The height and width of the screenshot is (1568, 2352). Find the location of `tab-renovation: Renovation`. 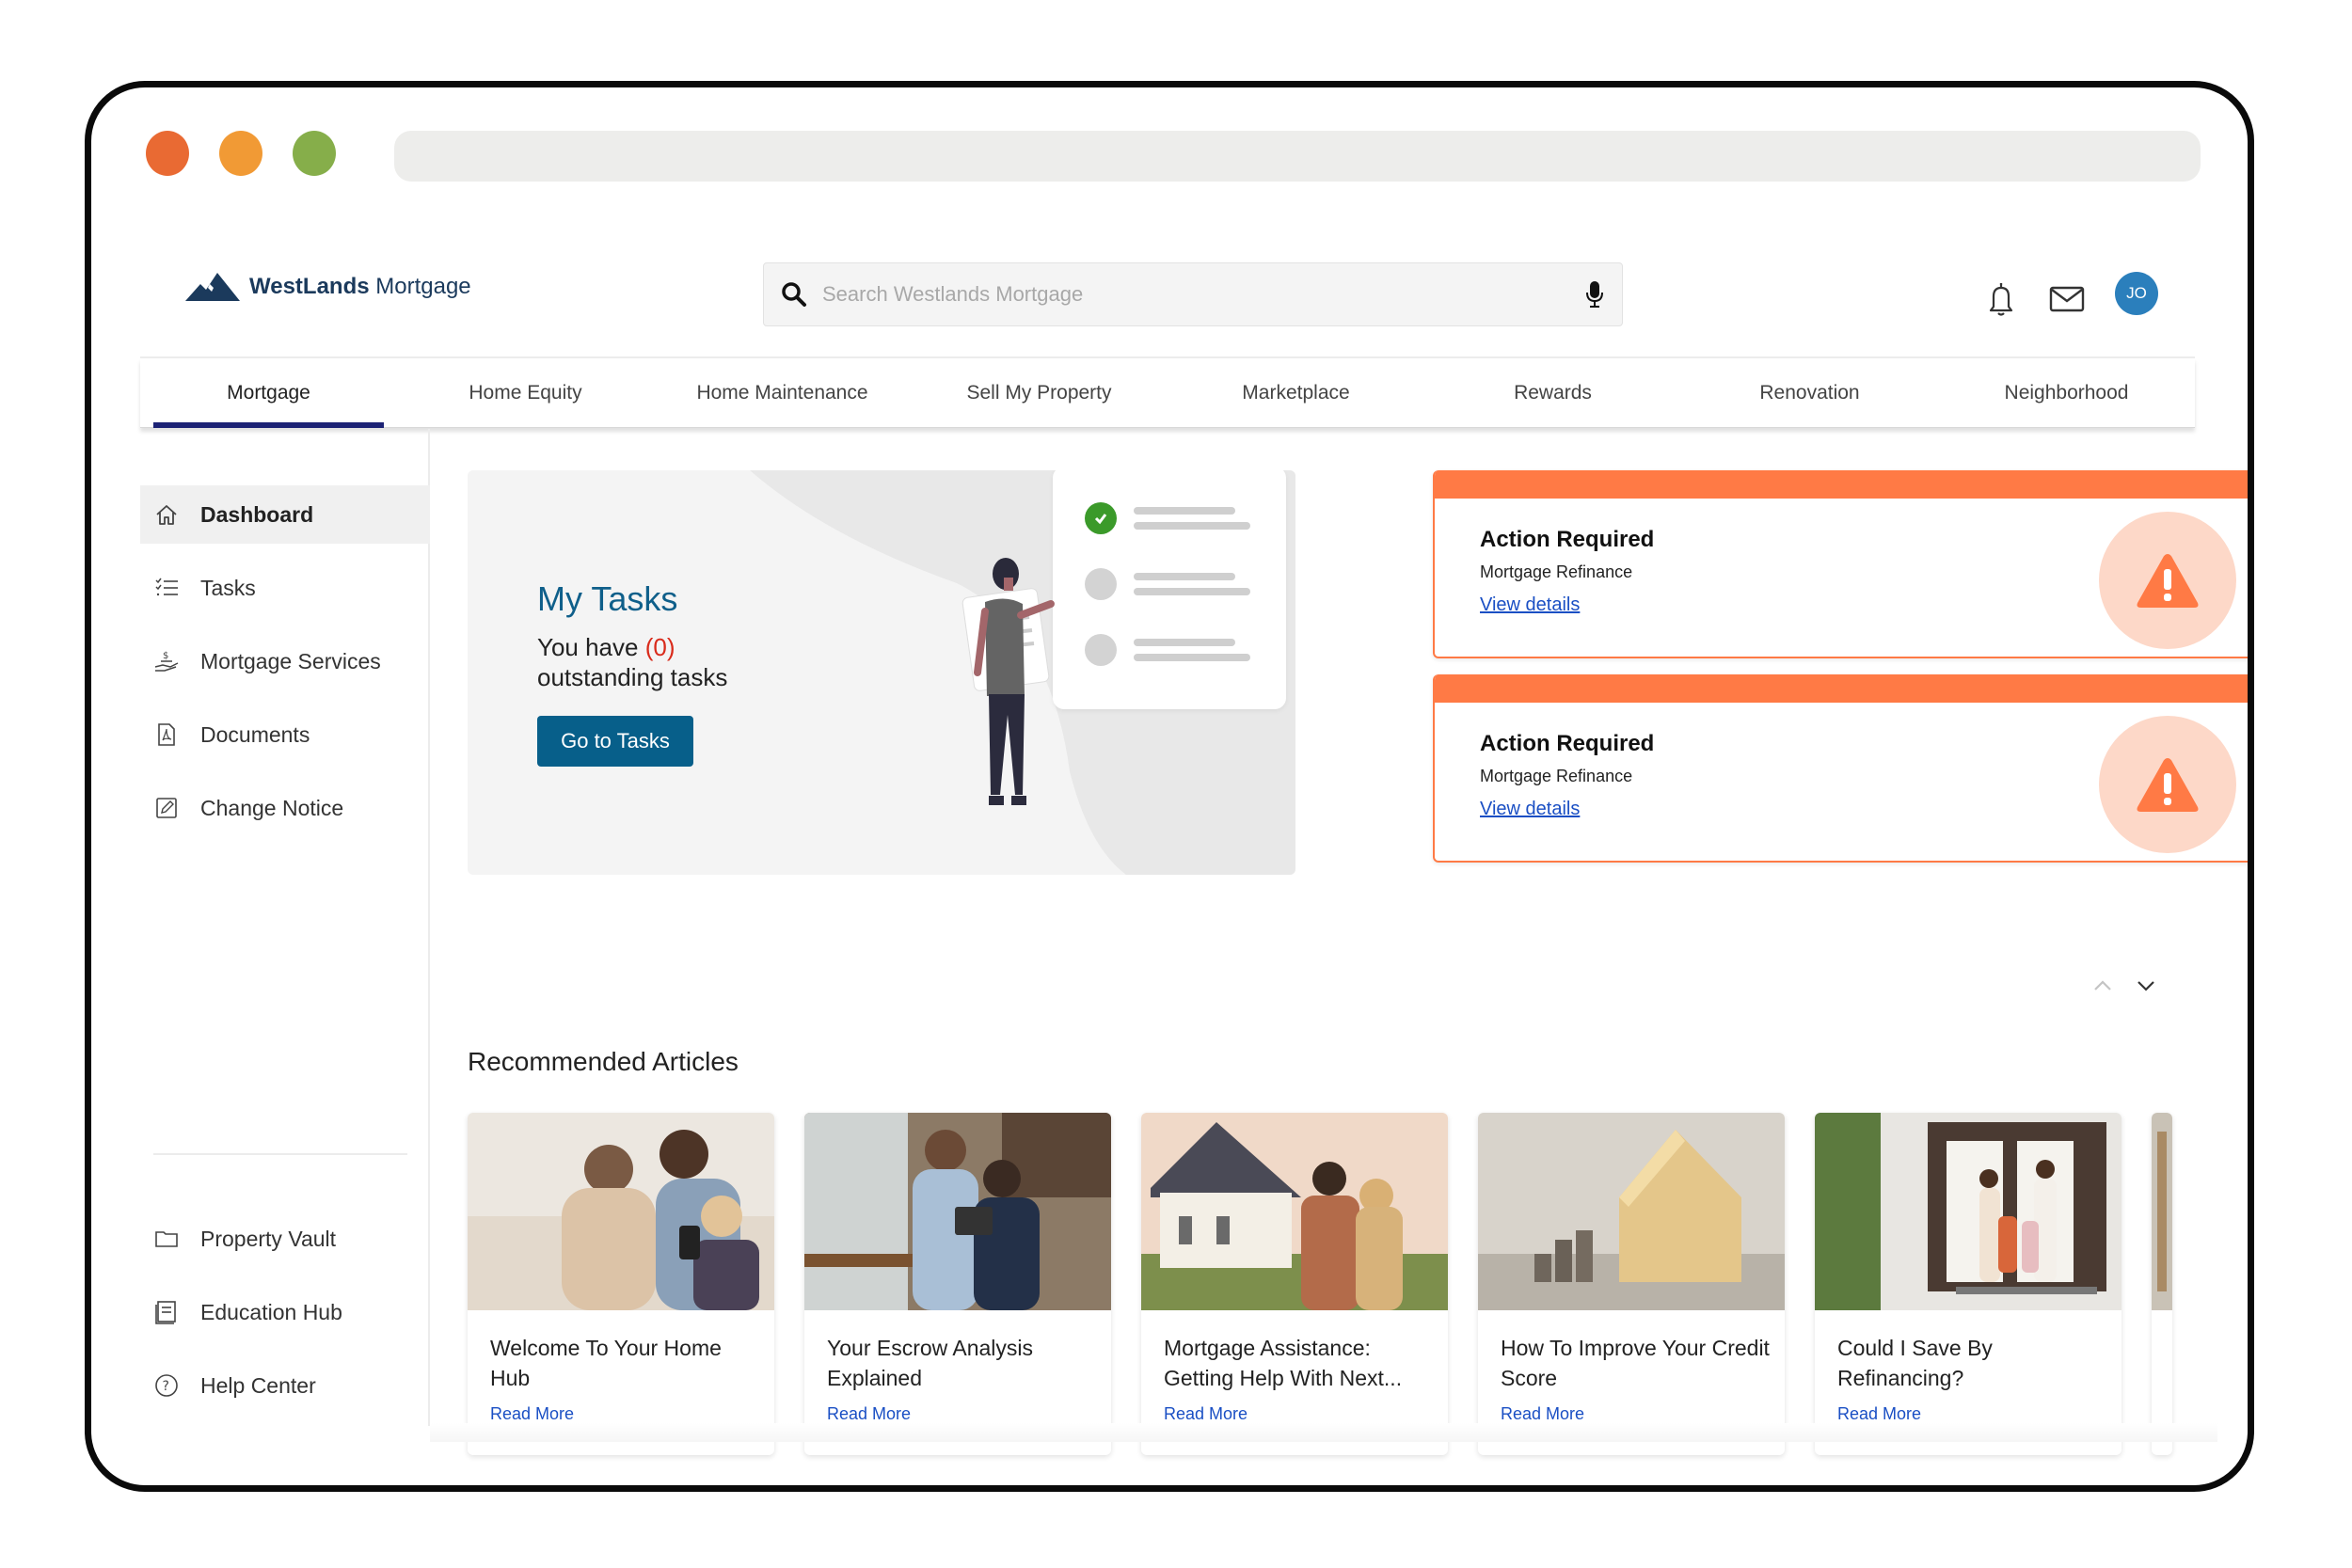

tab-renovation: Renovation is located at coordinates (1809, 392).